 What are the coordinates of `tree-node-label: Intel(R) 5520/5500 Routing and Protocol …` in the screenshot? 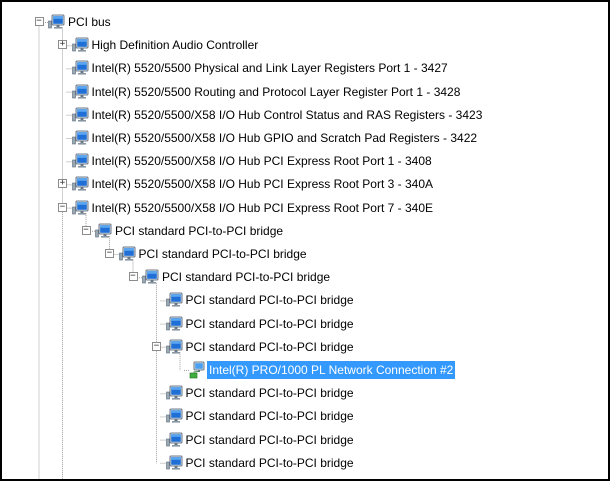 It's located at (276, 92).